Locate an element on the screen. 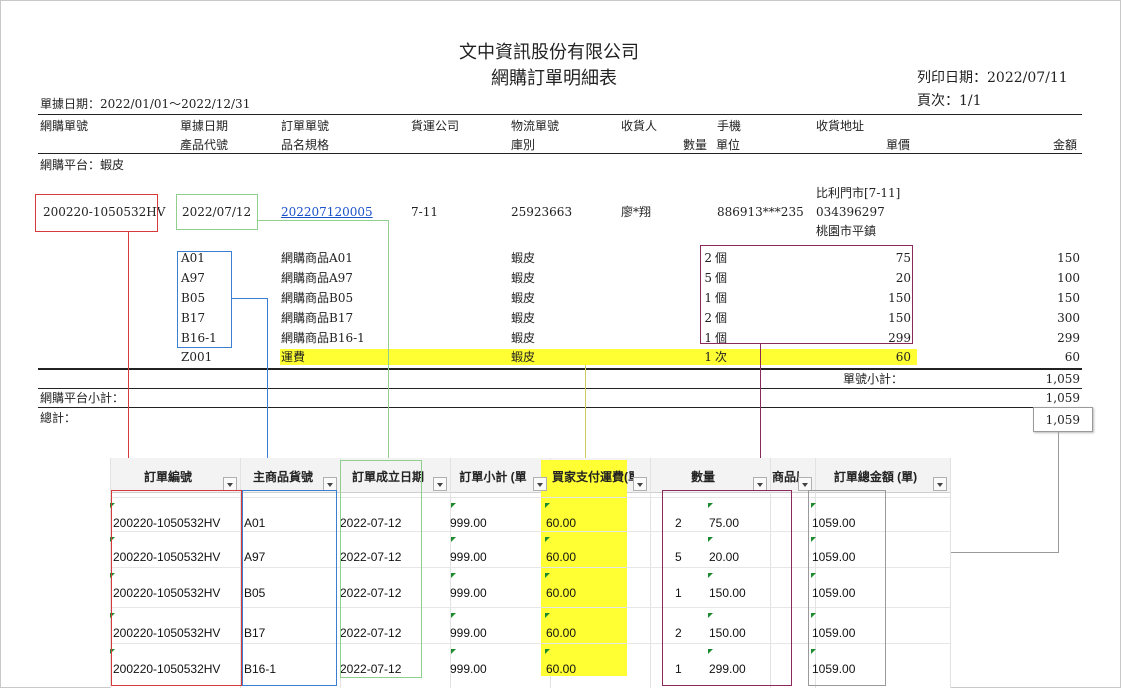 This screenshot has width=1121, height=688. date-range: 單據日期：2022/01/01～2022/12/31 is located at coordinates (145, 104).